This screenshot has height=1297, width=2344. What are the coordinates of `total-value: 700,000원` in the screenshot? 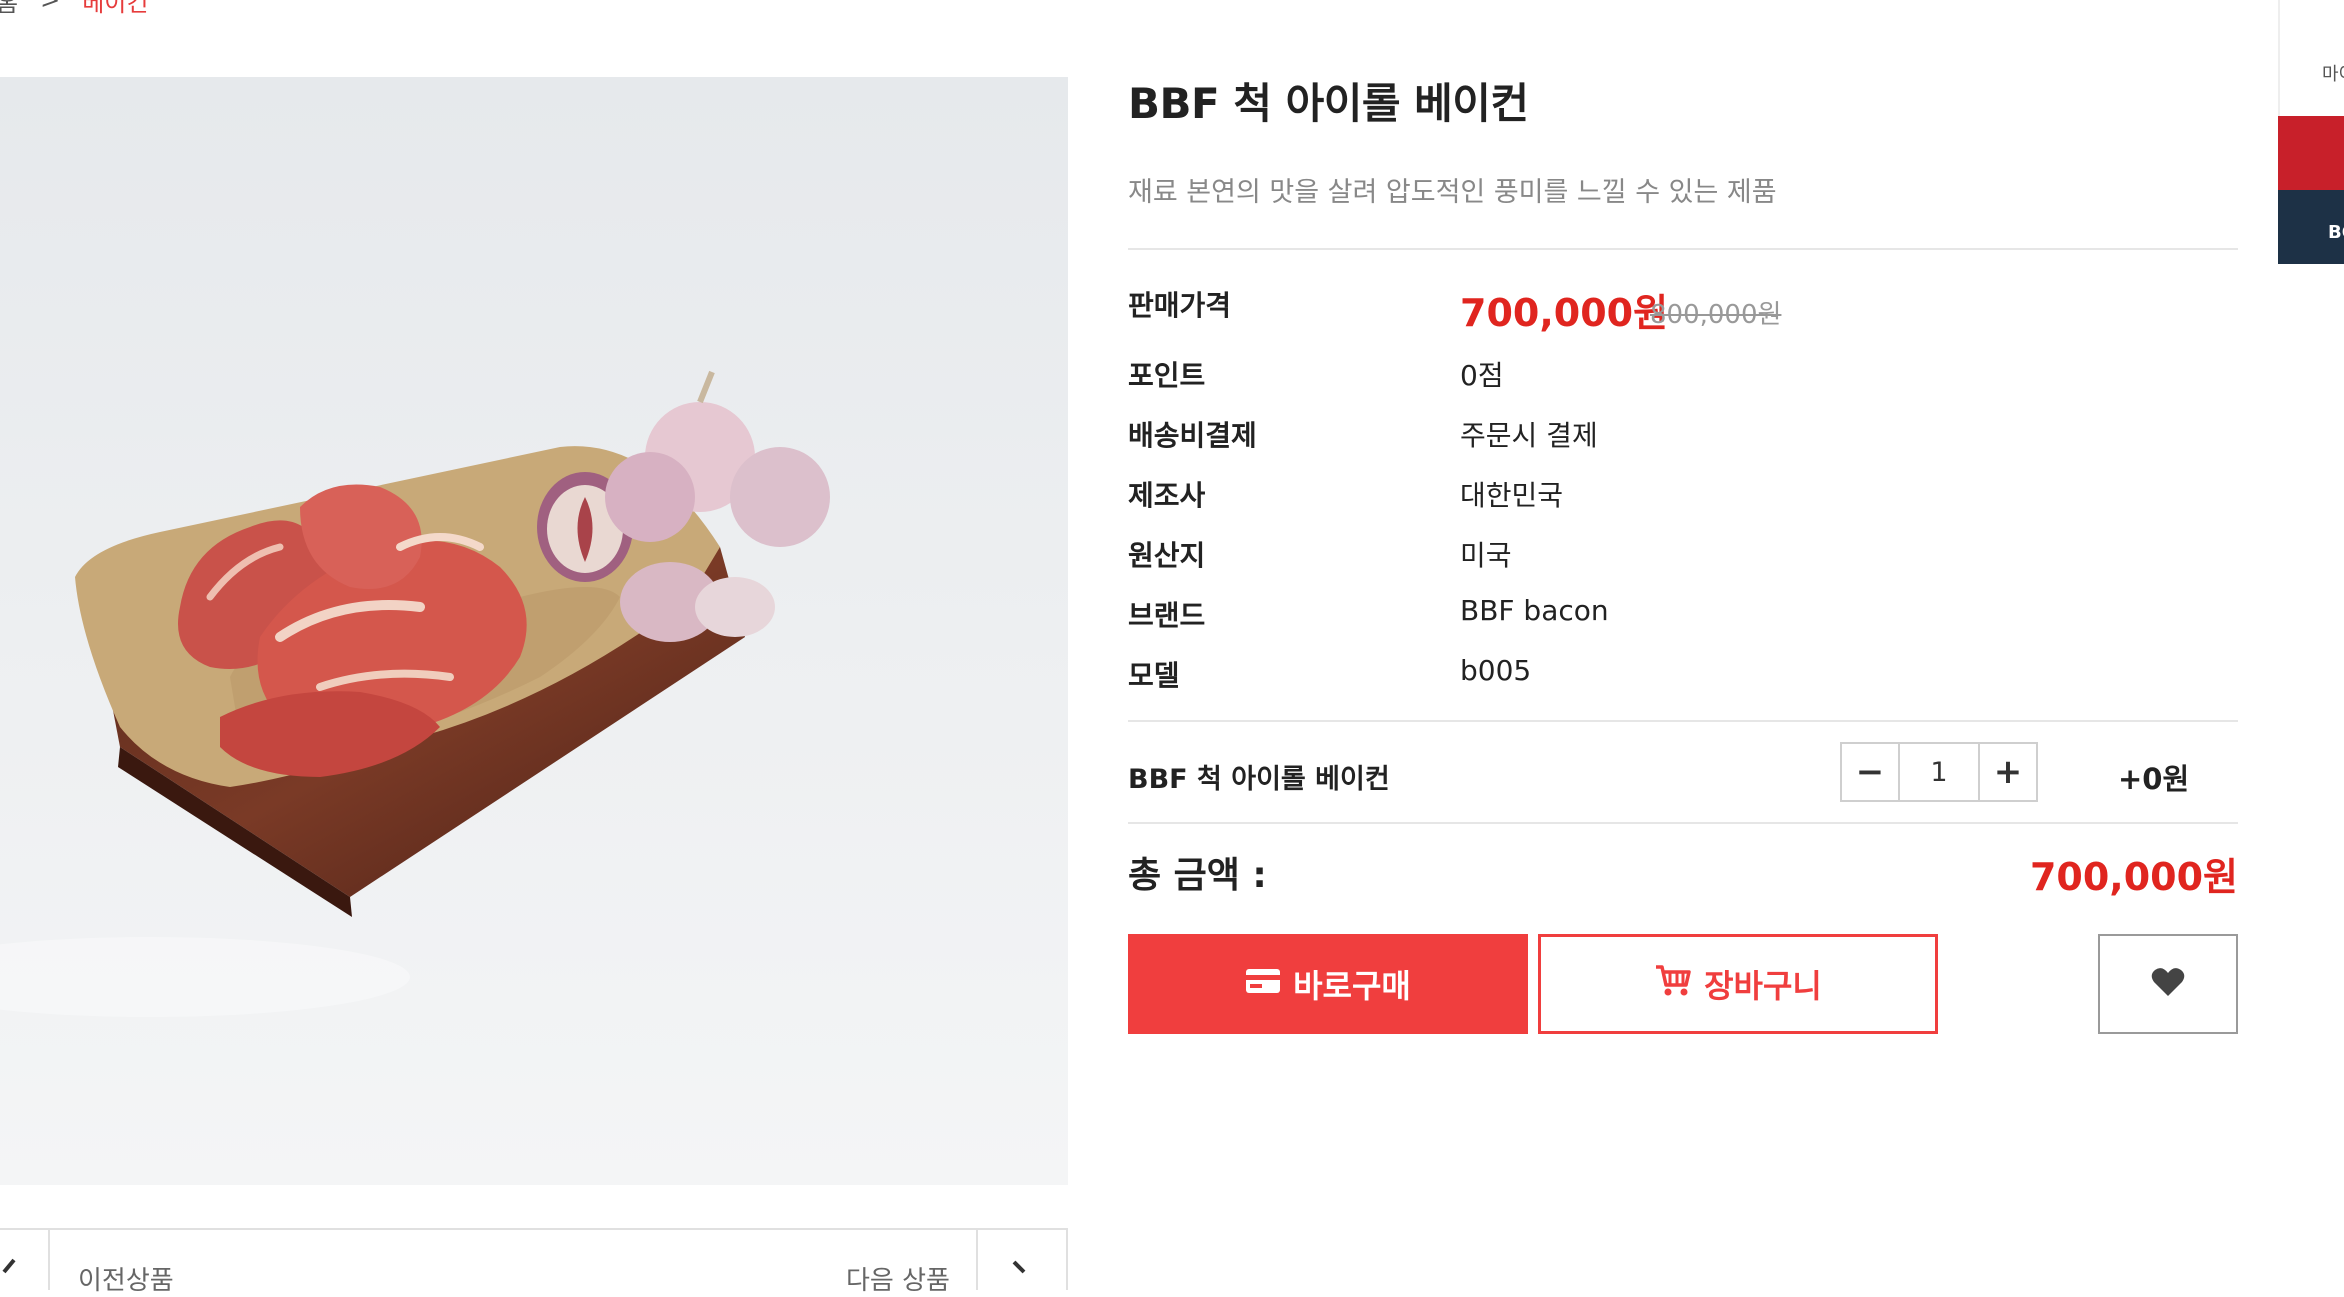 It's located at (2133, 877).